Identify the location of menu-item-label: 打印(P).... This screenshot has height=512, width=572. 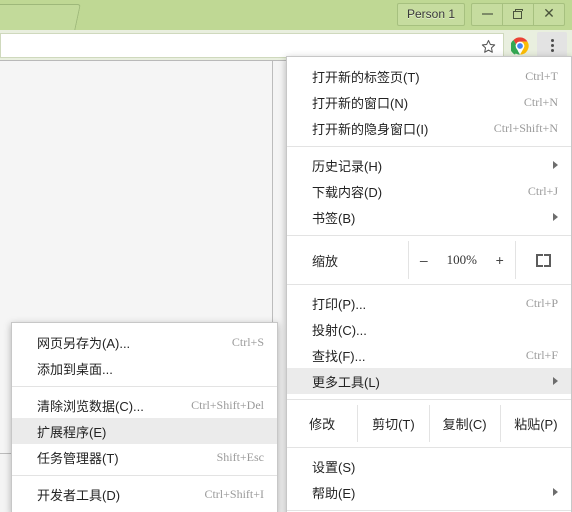
(339, 304).